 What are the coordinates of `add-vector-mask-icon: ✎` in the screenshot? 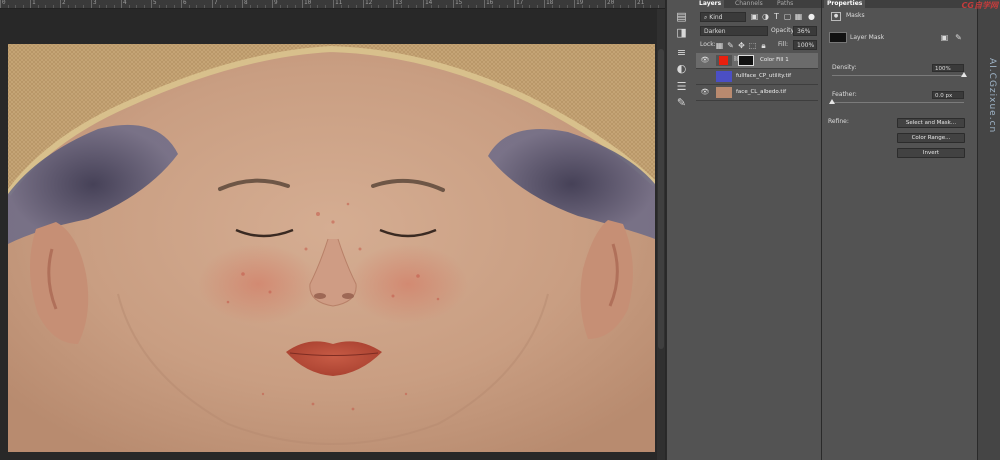 It's located at (958, 37).